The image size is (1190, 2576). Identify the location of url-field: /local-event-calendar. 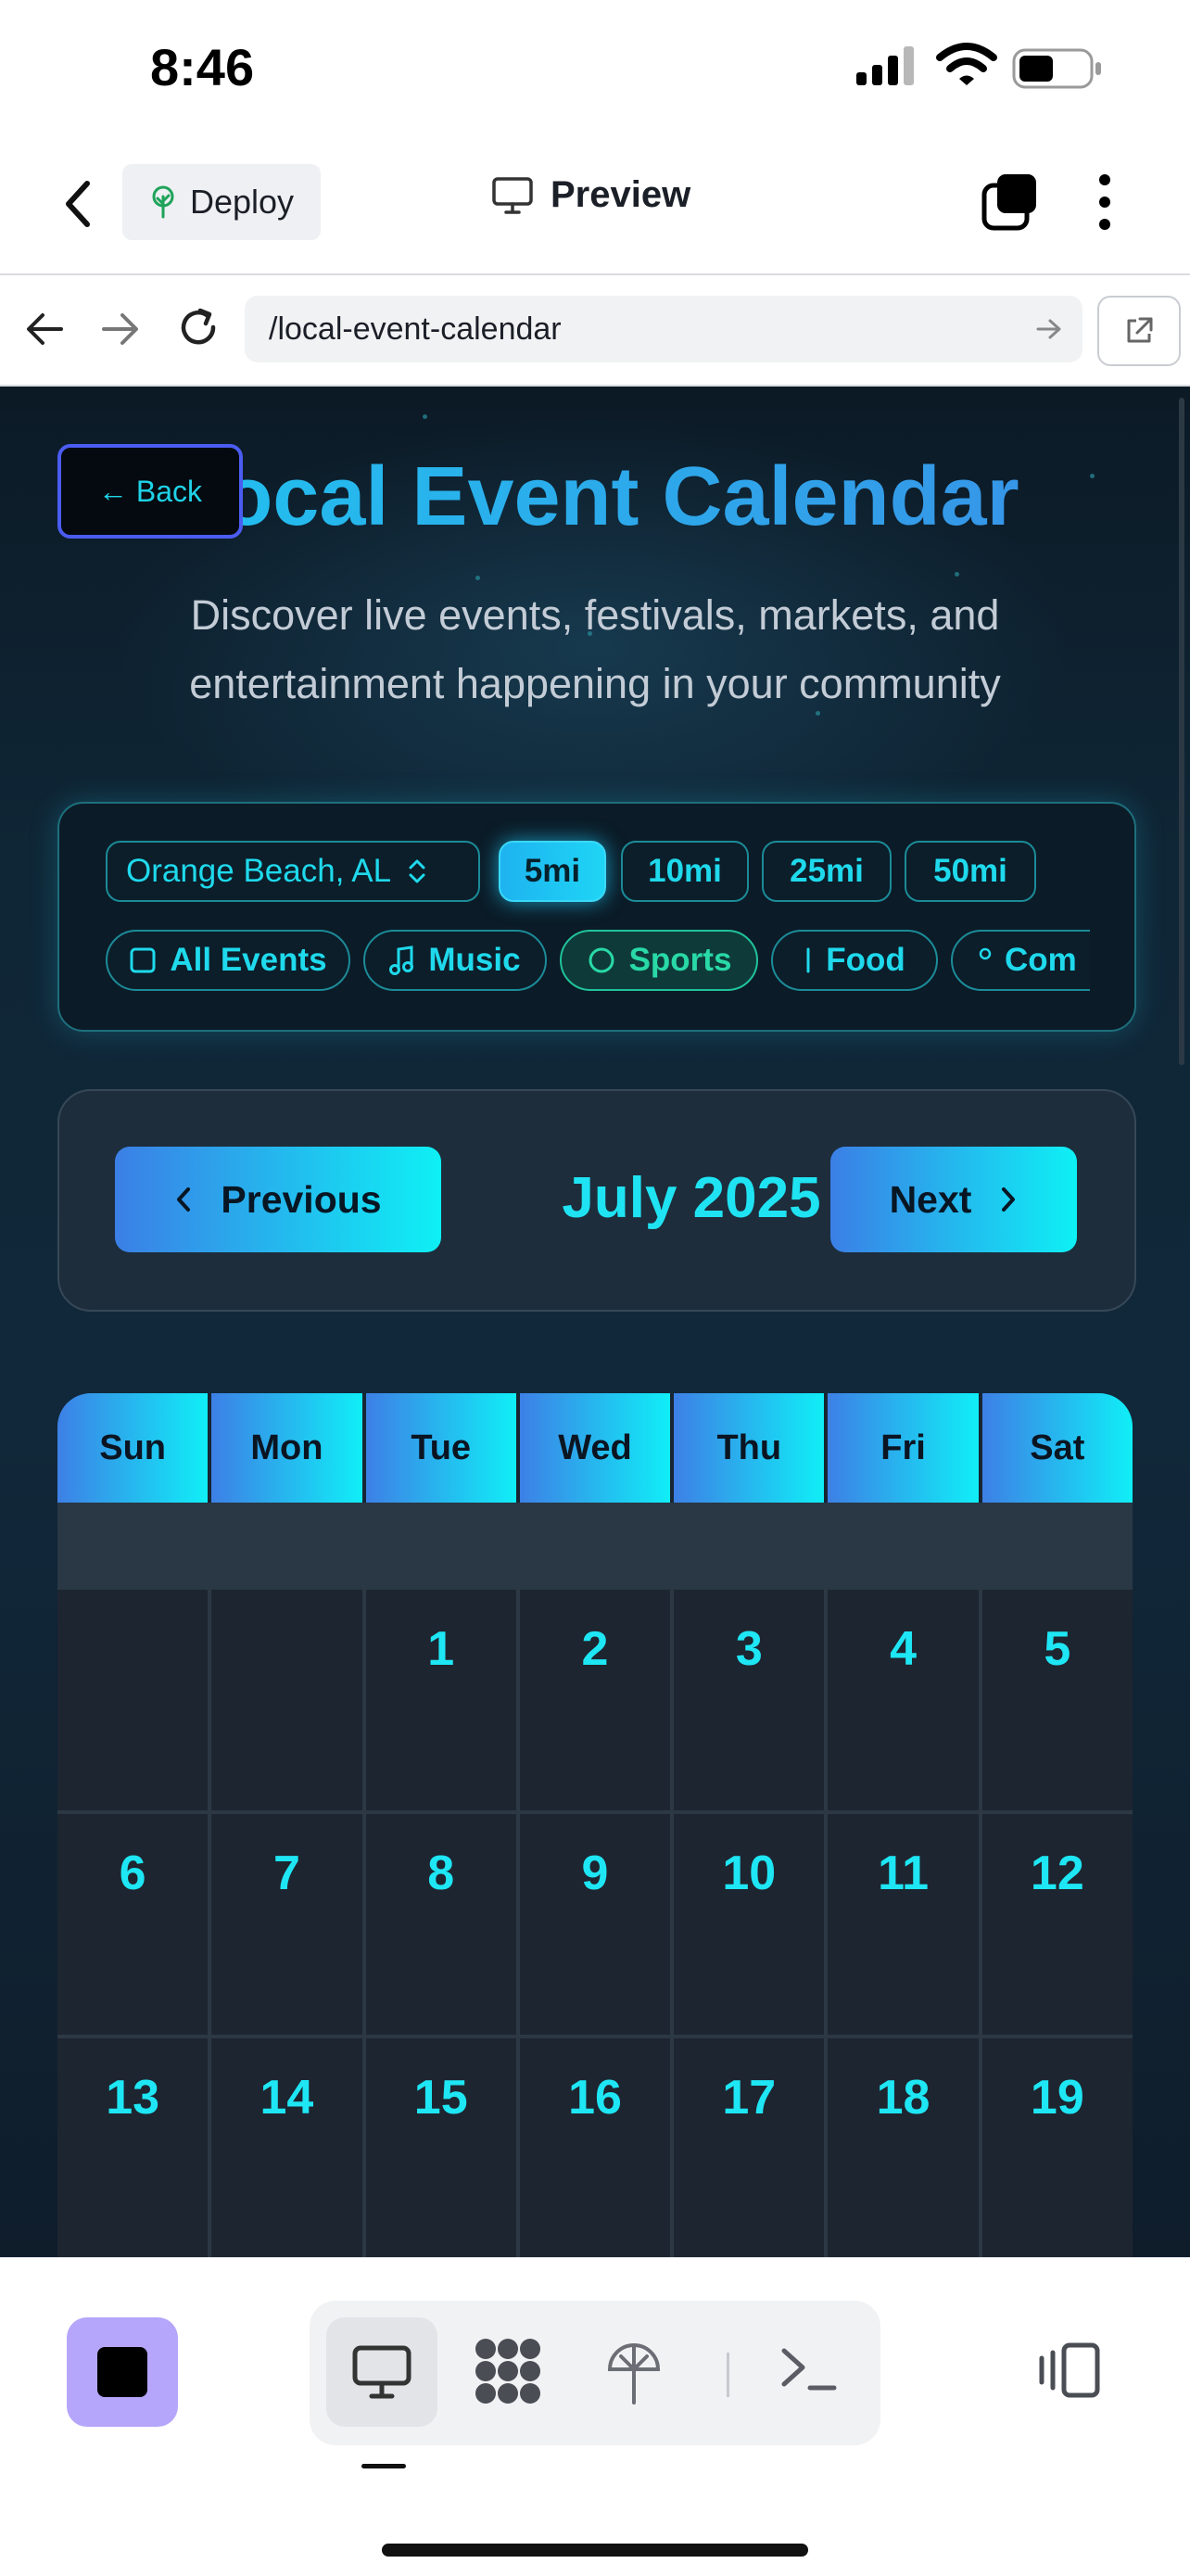
(663, 329).